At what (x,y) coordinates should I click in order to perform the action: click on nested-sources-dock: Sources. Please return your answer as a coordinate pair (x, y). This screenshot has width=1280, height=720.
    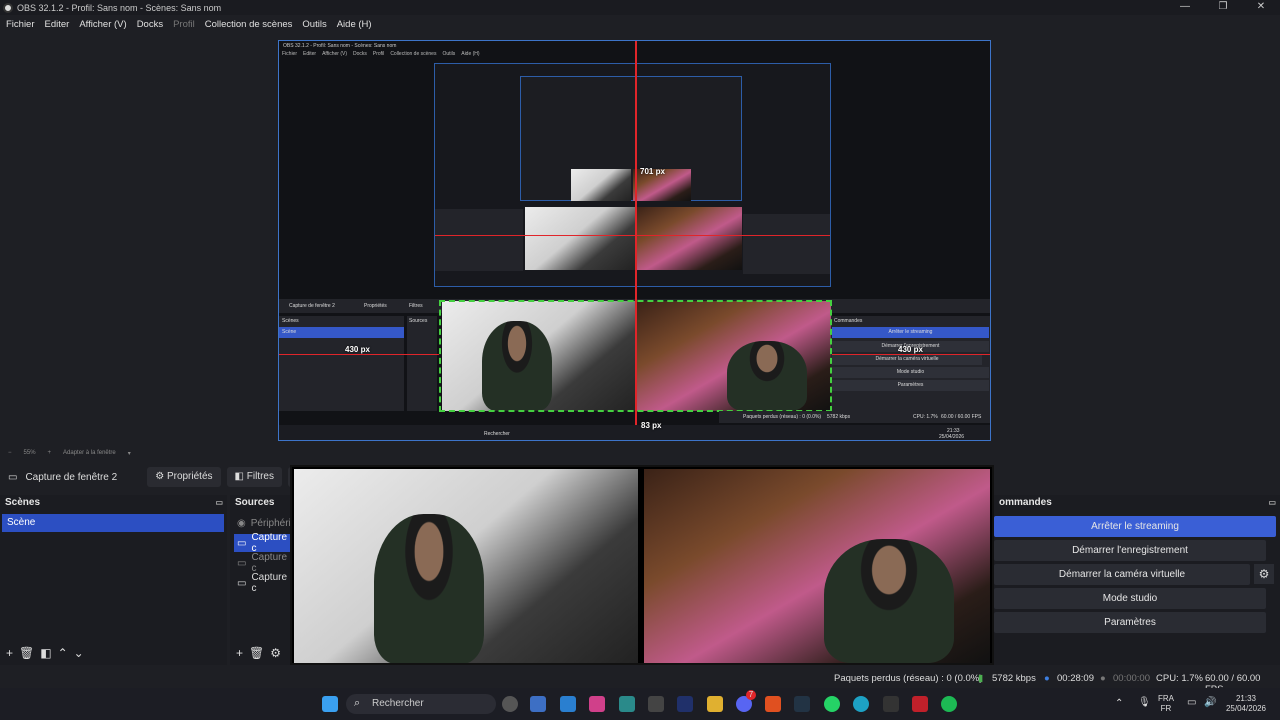
    Looking at the image, I should click on (422, 363).